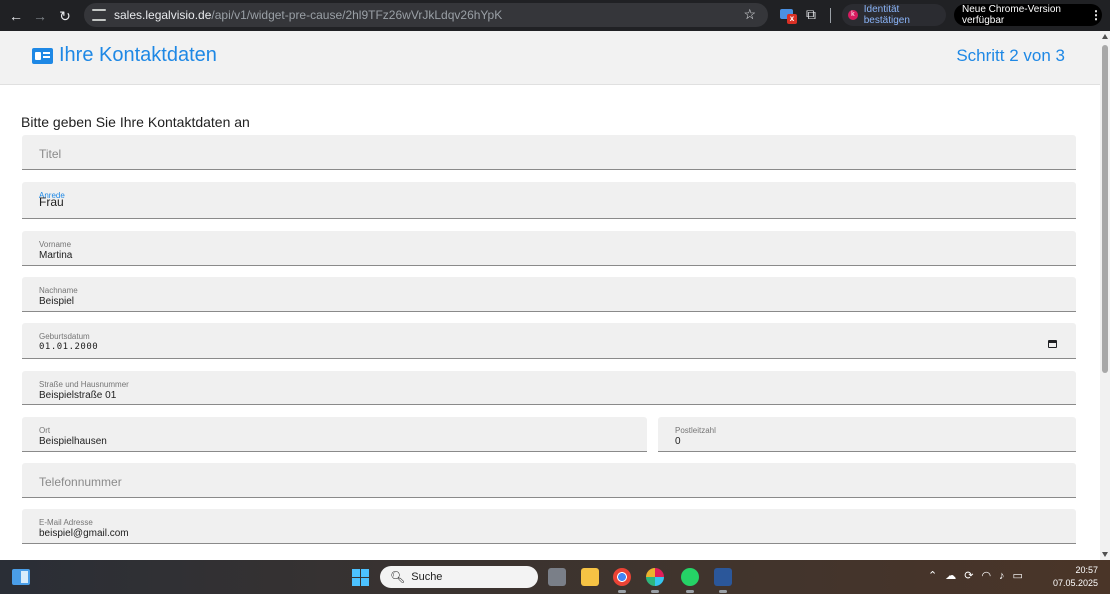 Image resolution: width=1110 pixels, height=594 pixels. Describe the element at coordinates (56, 255) in the screenshot. I see `vorname-value: Martina` at that location.